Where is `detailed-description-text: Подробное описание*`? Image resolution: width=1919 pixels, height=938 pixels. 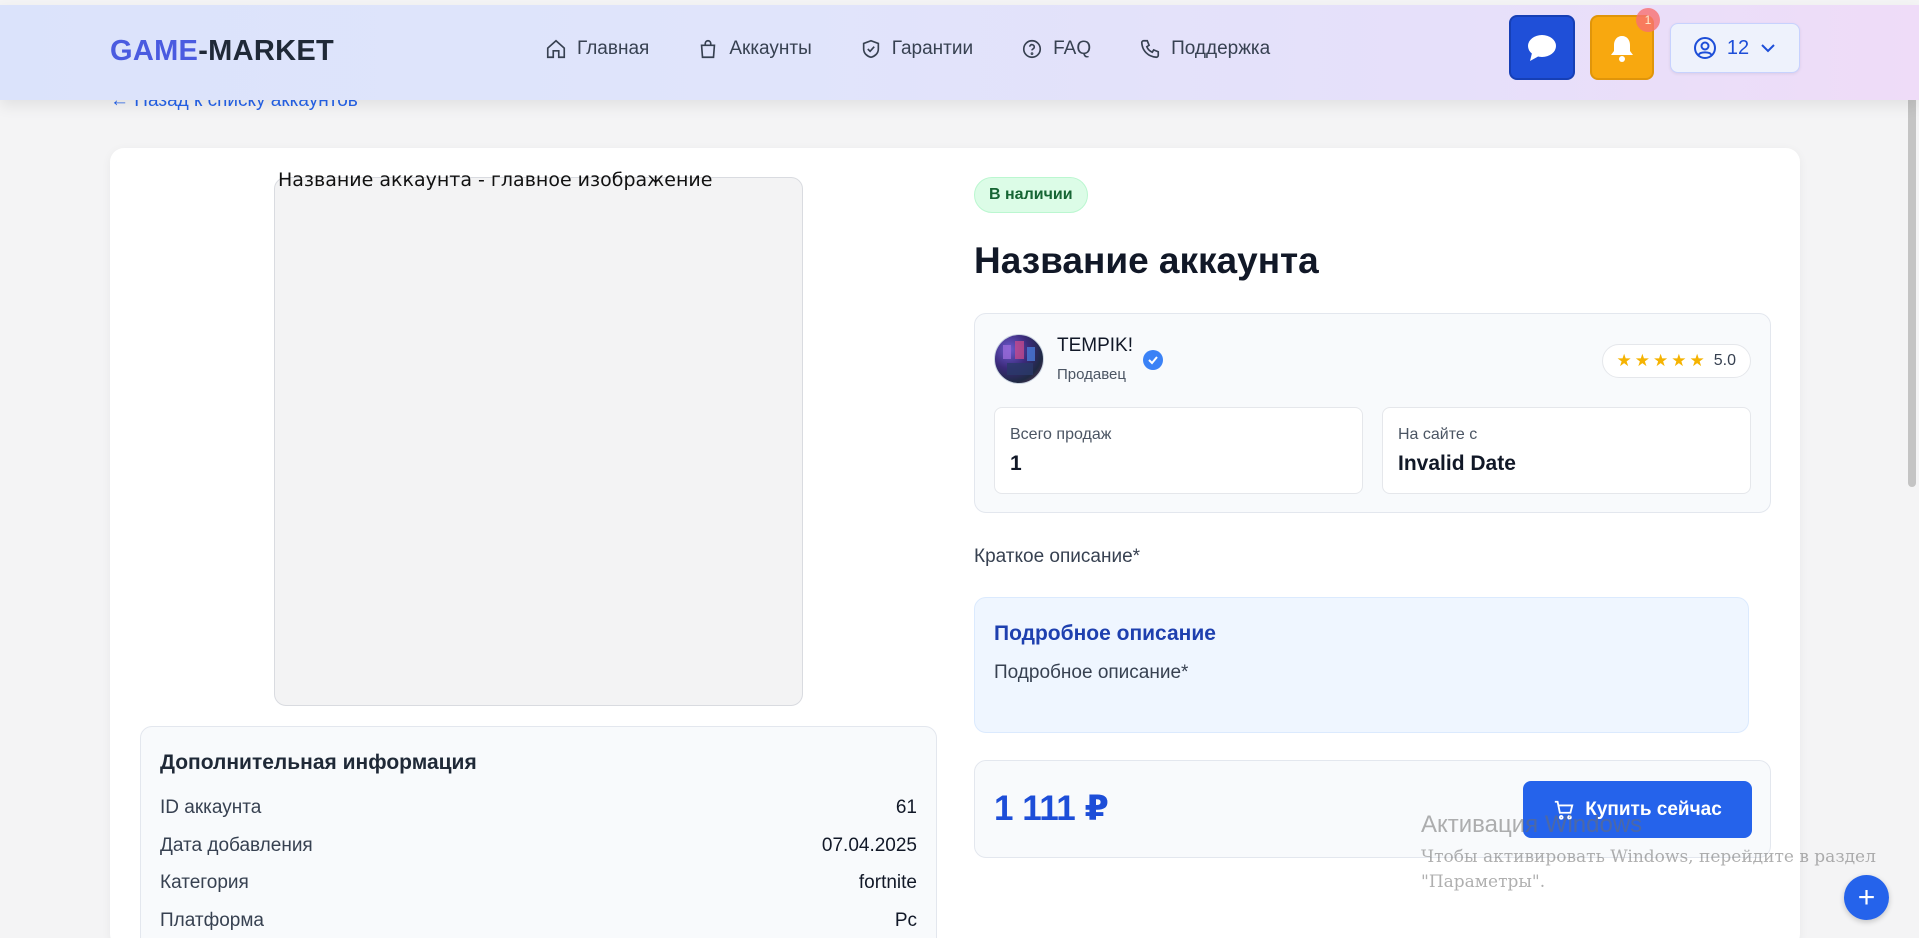
detailed-description-text: Подробное описание* is located at coordinates (1091, 672).